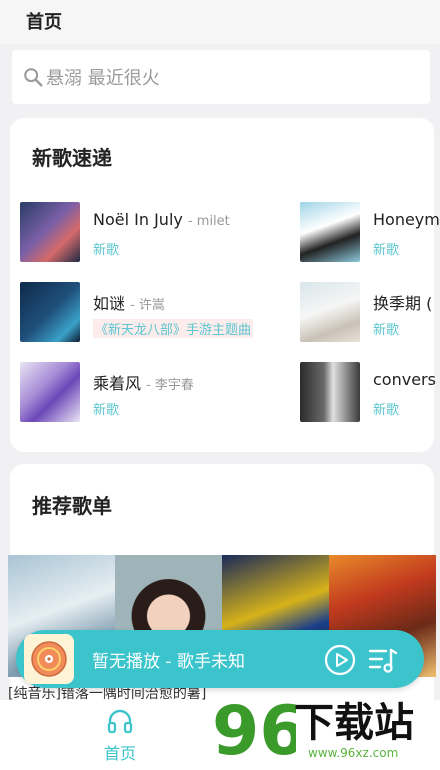  I want to click on search-bar: 悬溺 最近很火, so click(221, 77).